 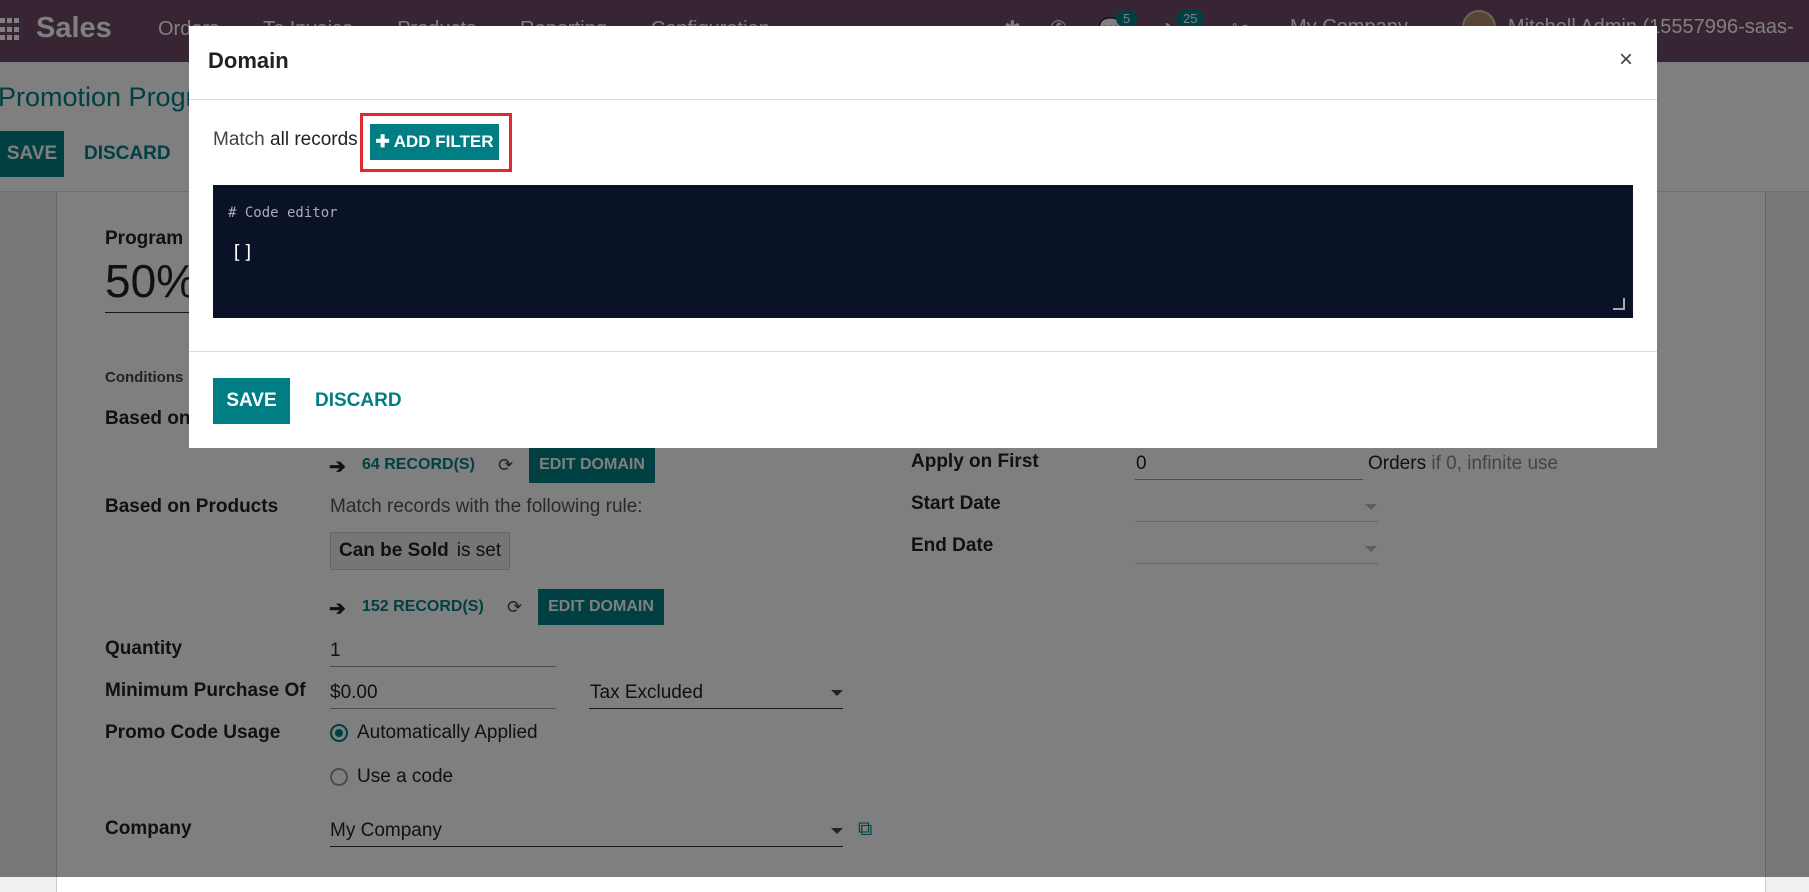 What do you see at coordinates (923, 251) in the screenshot?
I see `code-editor: # Code editor []` at bounding box center [923, 251].